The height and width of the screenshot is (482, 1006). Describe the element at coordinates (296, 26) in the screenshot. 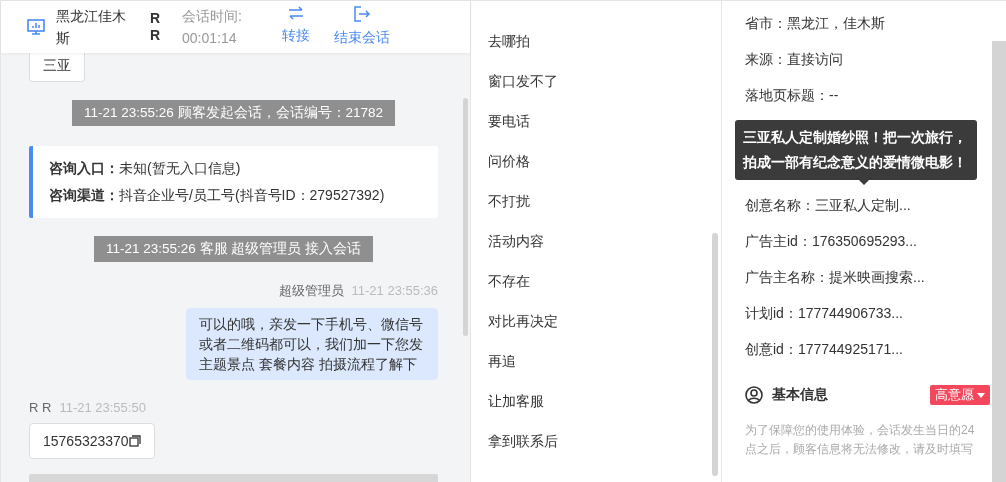

I see `transfer-button: 转接` at that location.